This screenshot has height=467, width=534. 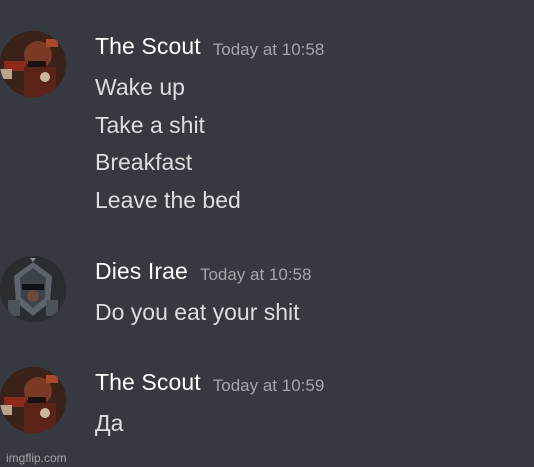 I want to click on message-line: Do you eat your shit, so click(x=197, y=312).